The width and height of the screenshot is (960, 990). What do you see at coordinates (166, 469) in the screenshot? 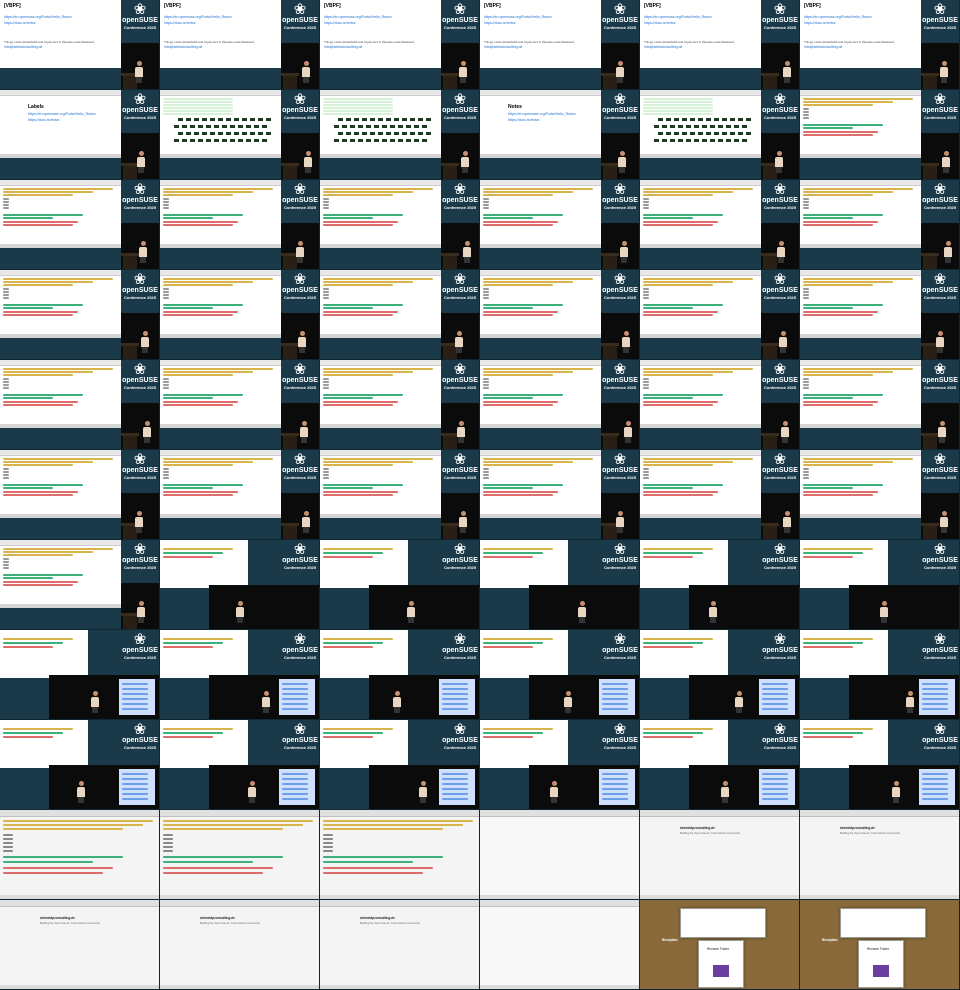
I see `list-item` at bounding box center [166, 469].